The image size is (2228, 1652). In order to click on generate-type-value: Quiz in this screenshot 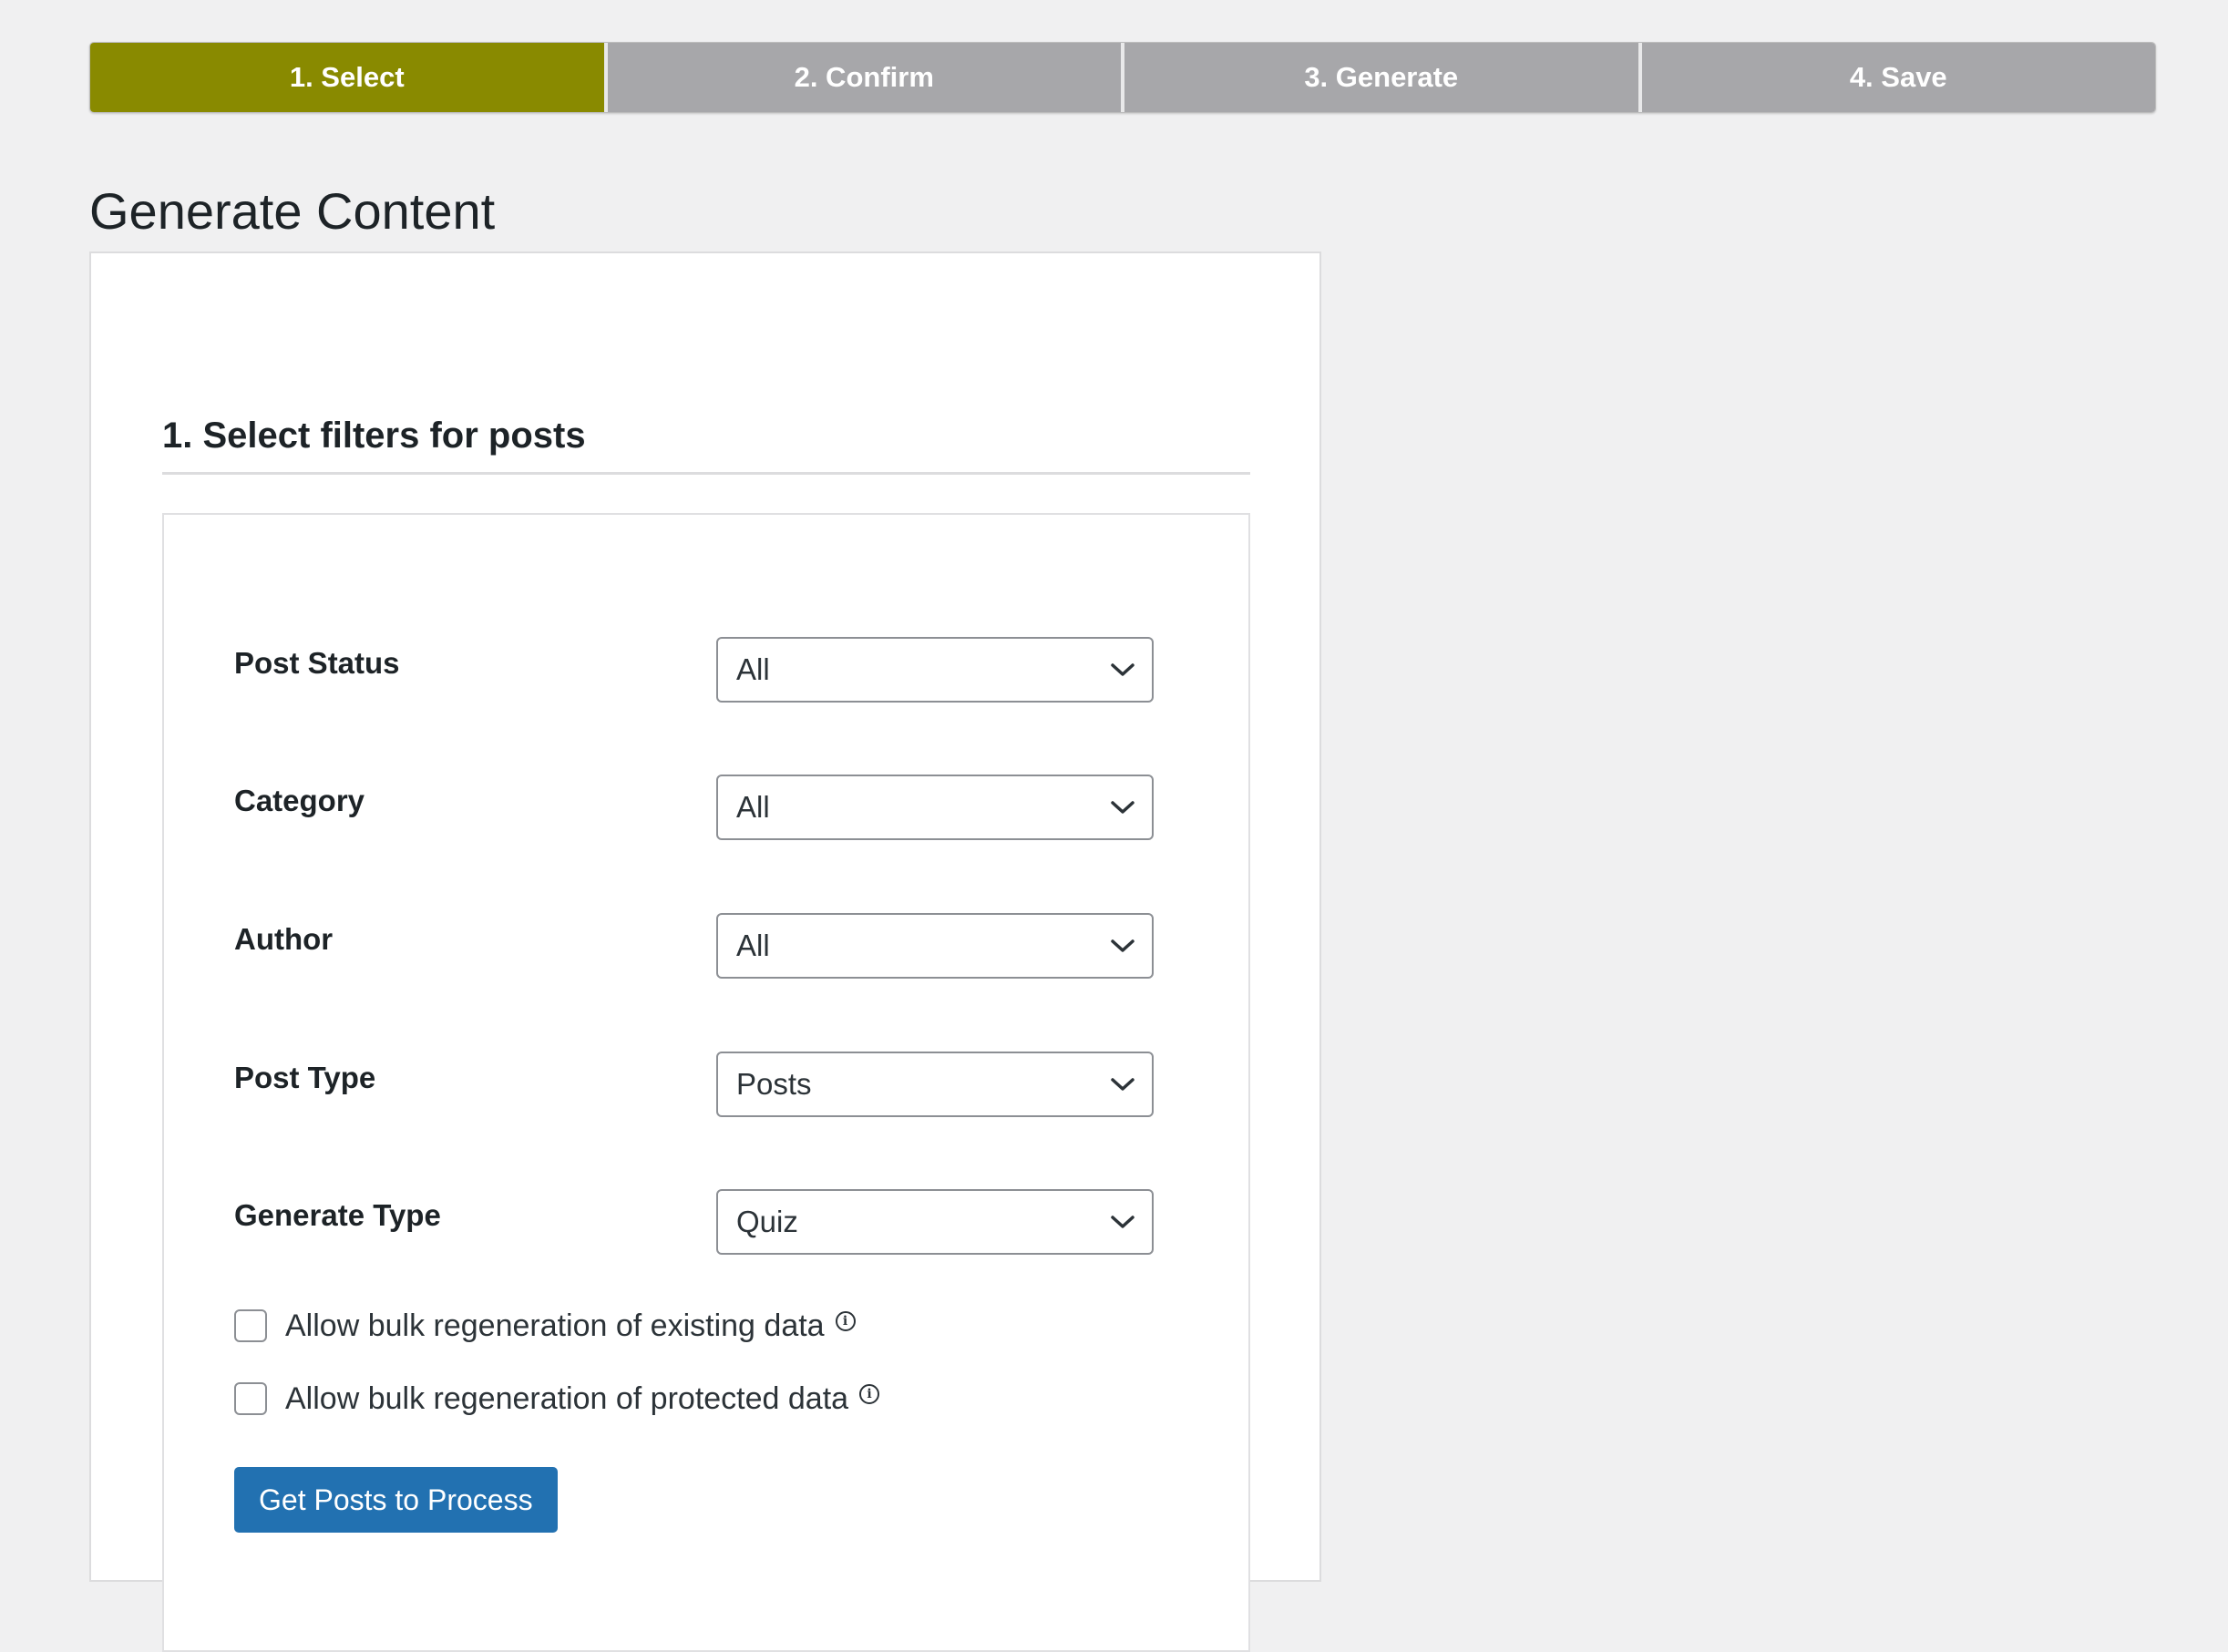, I will do `click(767, 1221)`.